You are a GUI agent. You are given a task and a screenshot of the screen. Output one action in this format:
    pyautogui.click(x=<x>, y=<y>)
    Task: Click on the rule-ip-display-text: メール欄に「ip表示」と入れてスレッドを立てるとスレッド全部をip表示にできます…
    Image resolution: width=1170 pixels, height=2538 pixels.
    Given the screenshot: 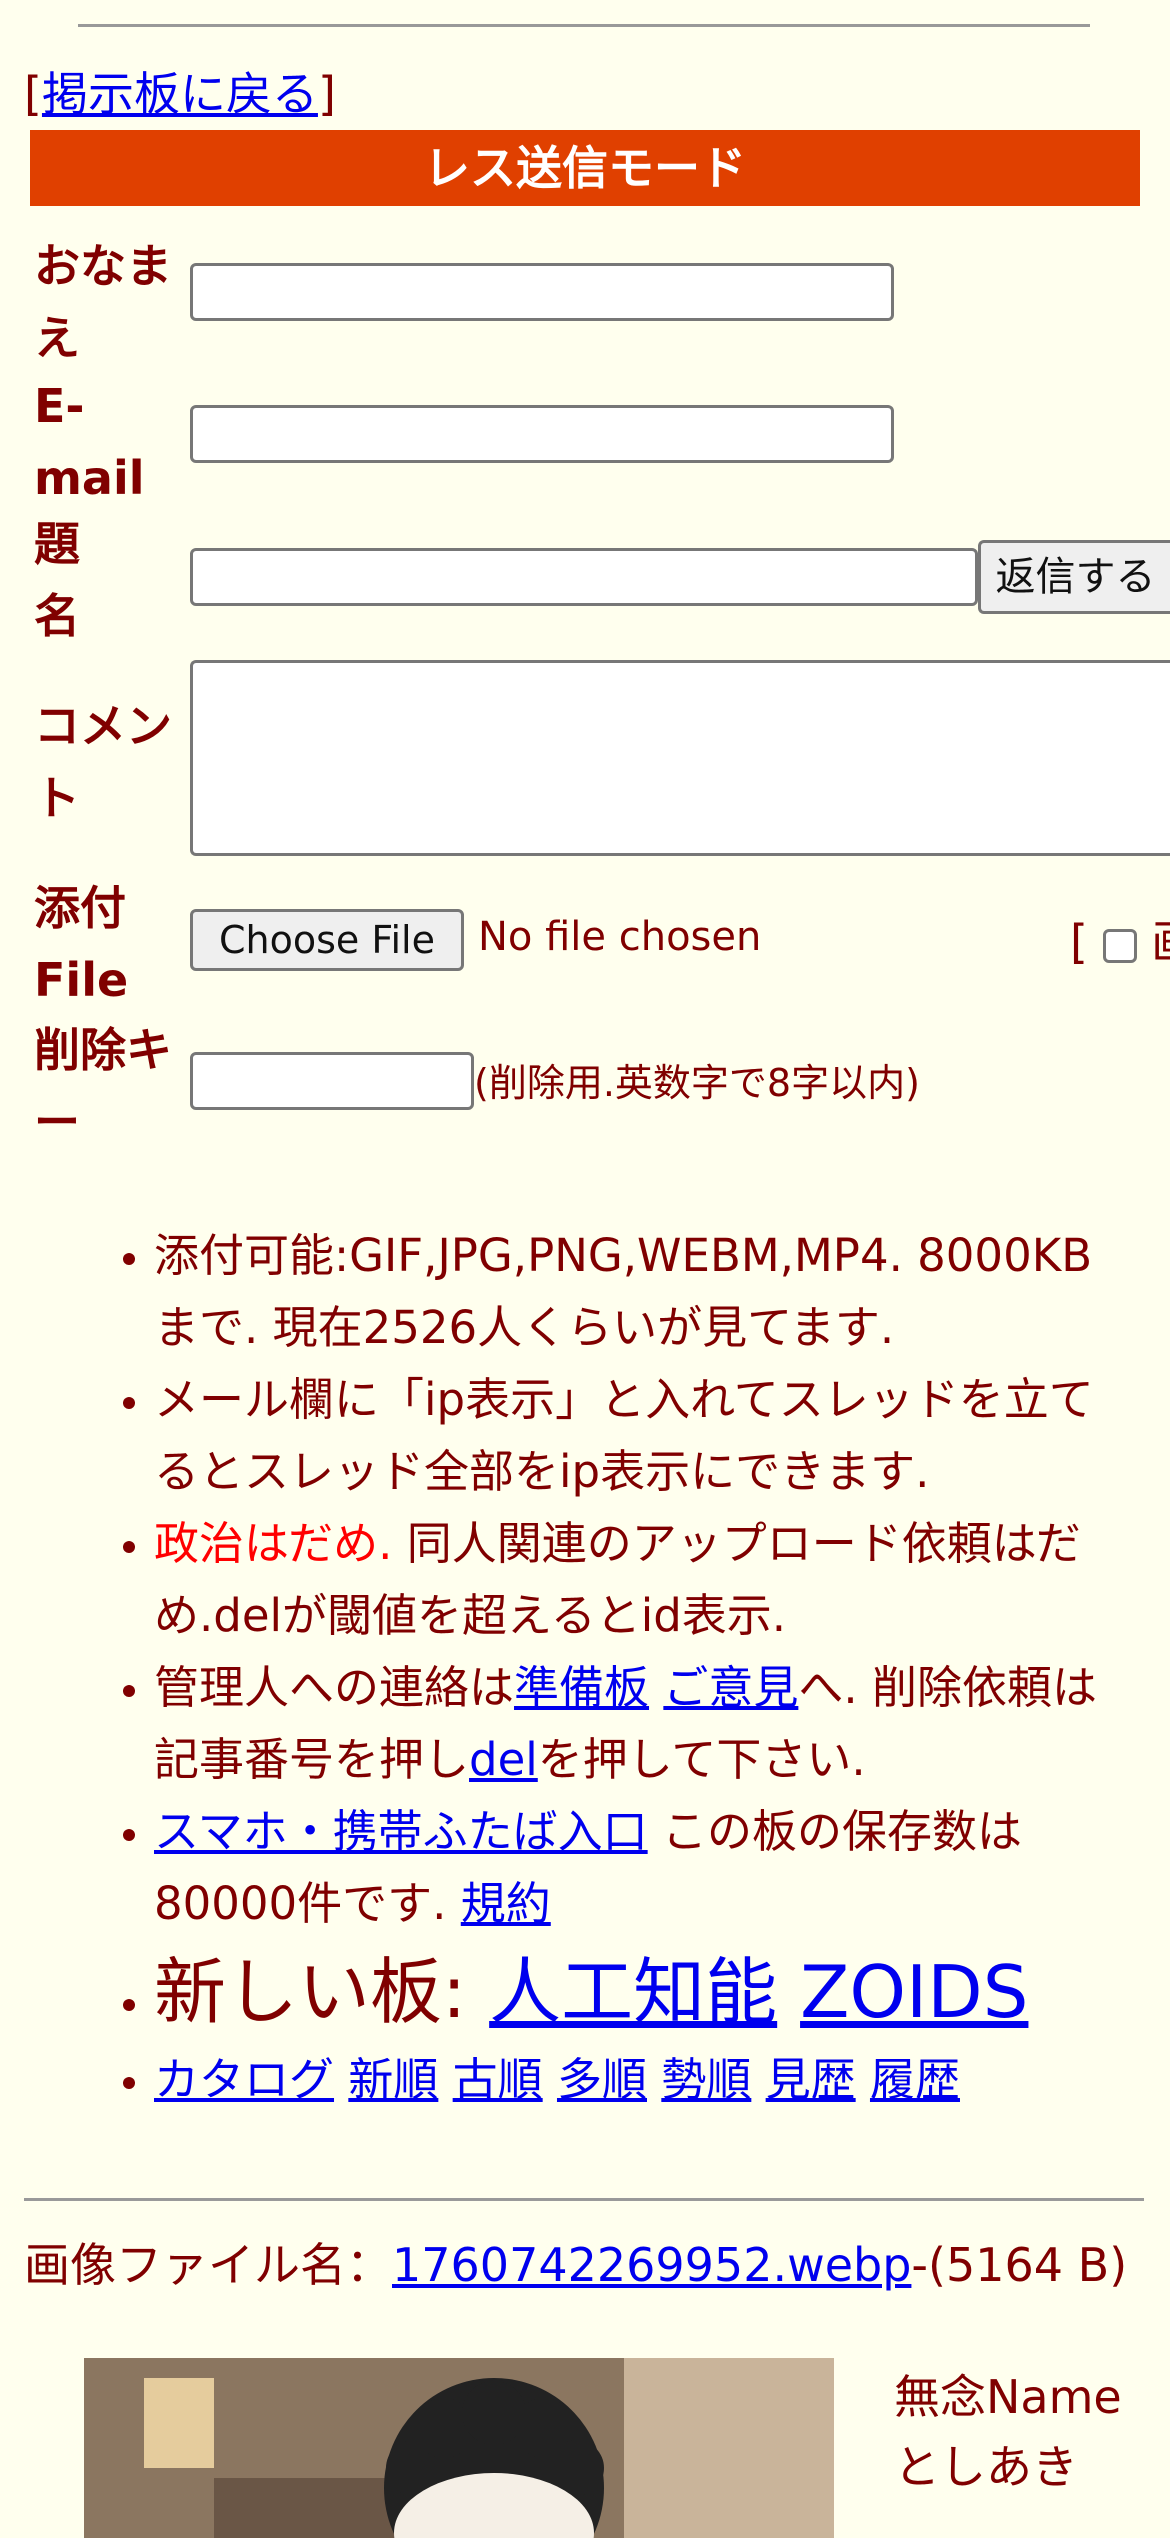 What is the action you would take?
    pyautogui.click(x=624, y=1435)
    